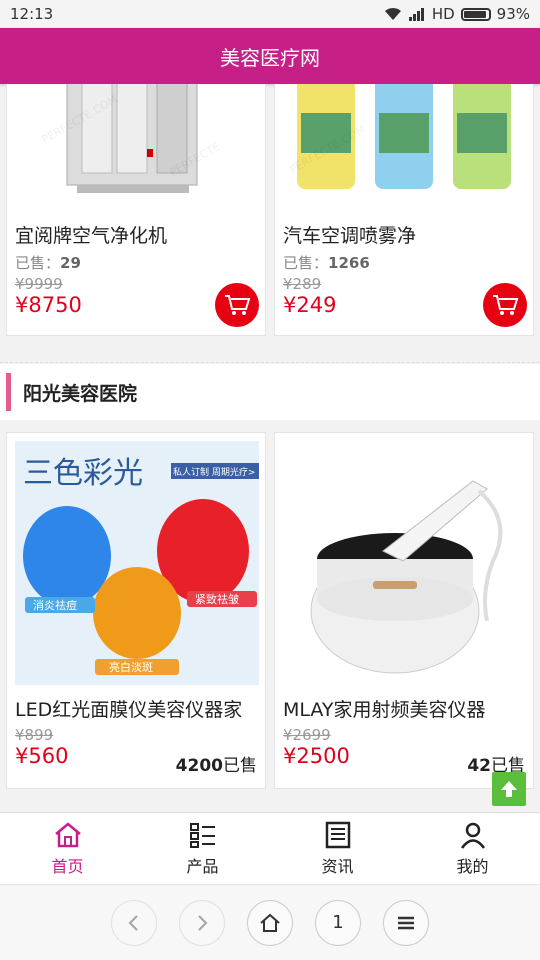 The height and width of the screenshot is (960, 540). I want to click on list-icon, so click(202, 835).